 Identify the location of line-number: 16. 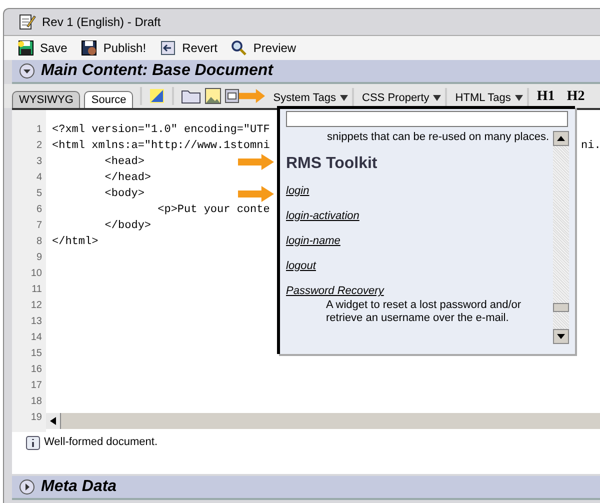
(36, 370).